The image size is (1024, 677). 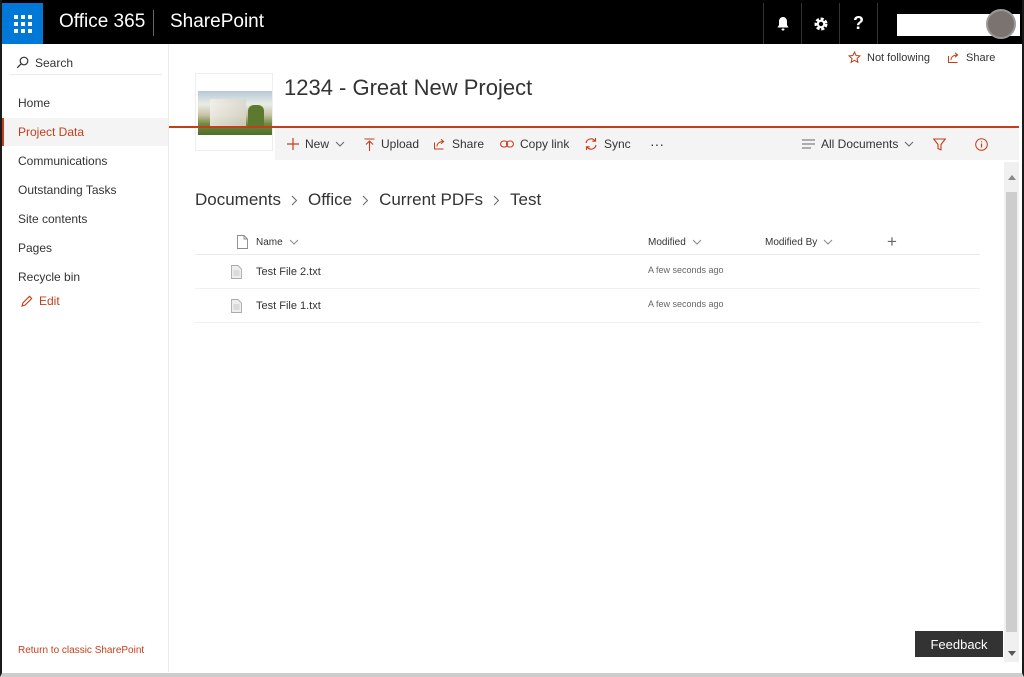 I want to click on scroll-up-arrow-icon, so click(x=1011, y=177).